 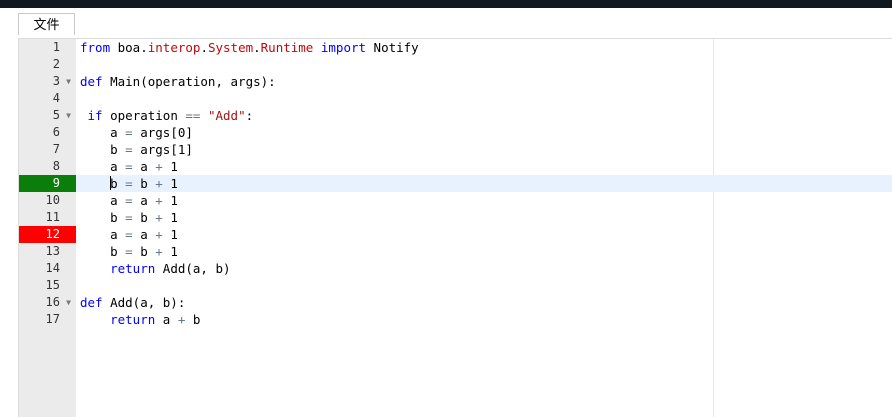 What do you see at coordinates (56, 47) in the screenshot?
I see `line-number: 1` at bounding box center [56, 47].